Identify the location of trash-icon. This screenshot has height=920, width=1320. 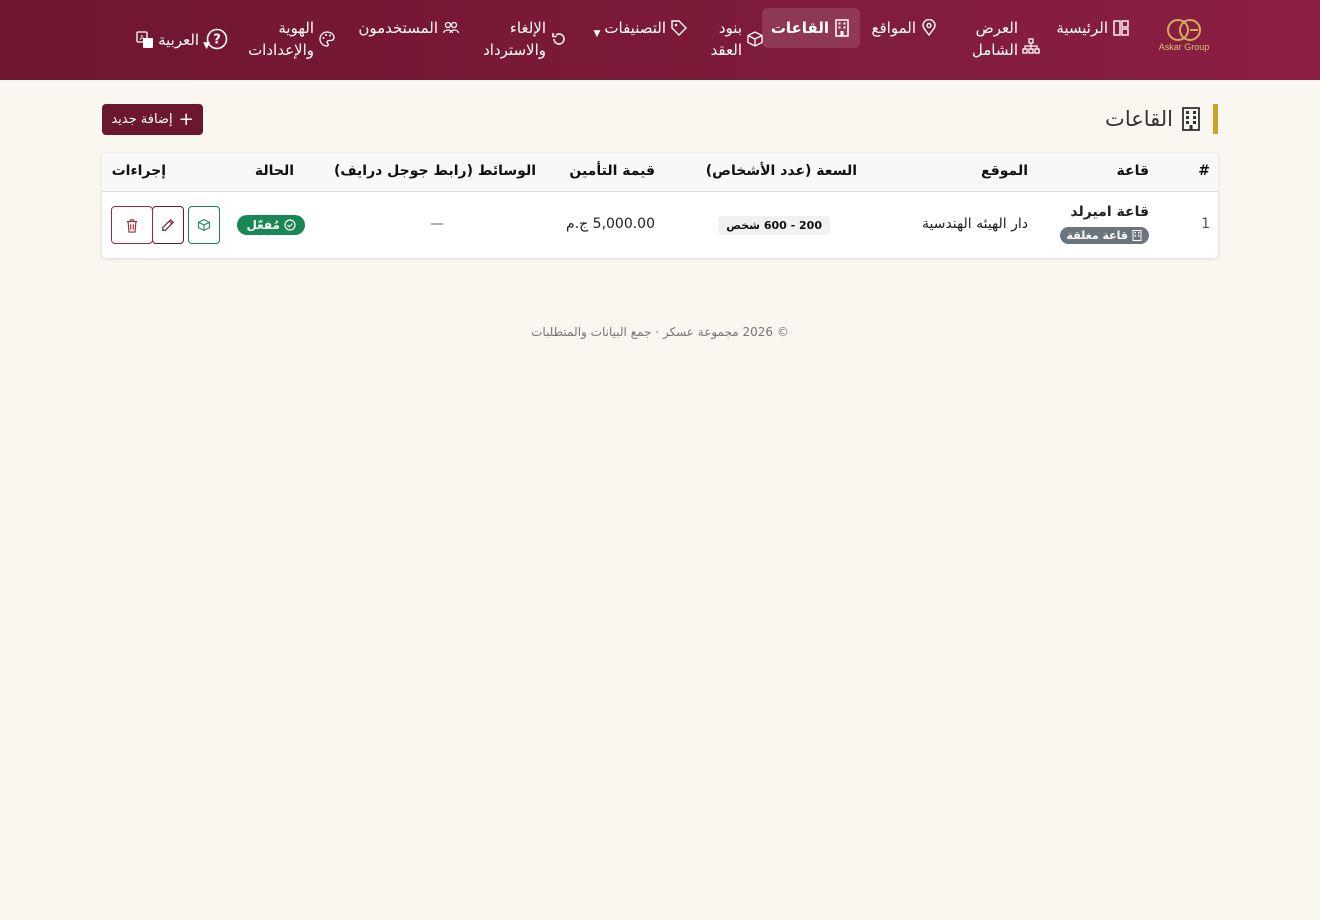
(132, 225).